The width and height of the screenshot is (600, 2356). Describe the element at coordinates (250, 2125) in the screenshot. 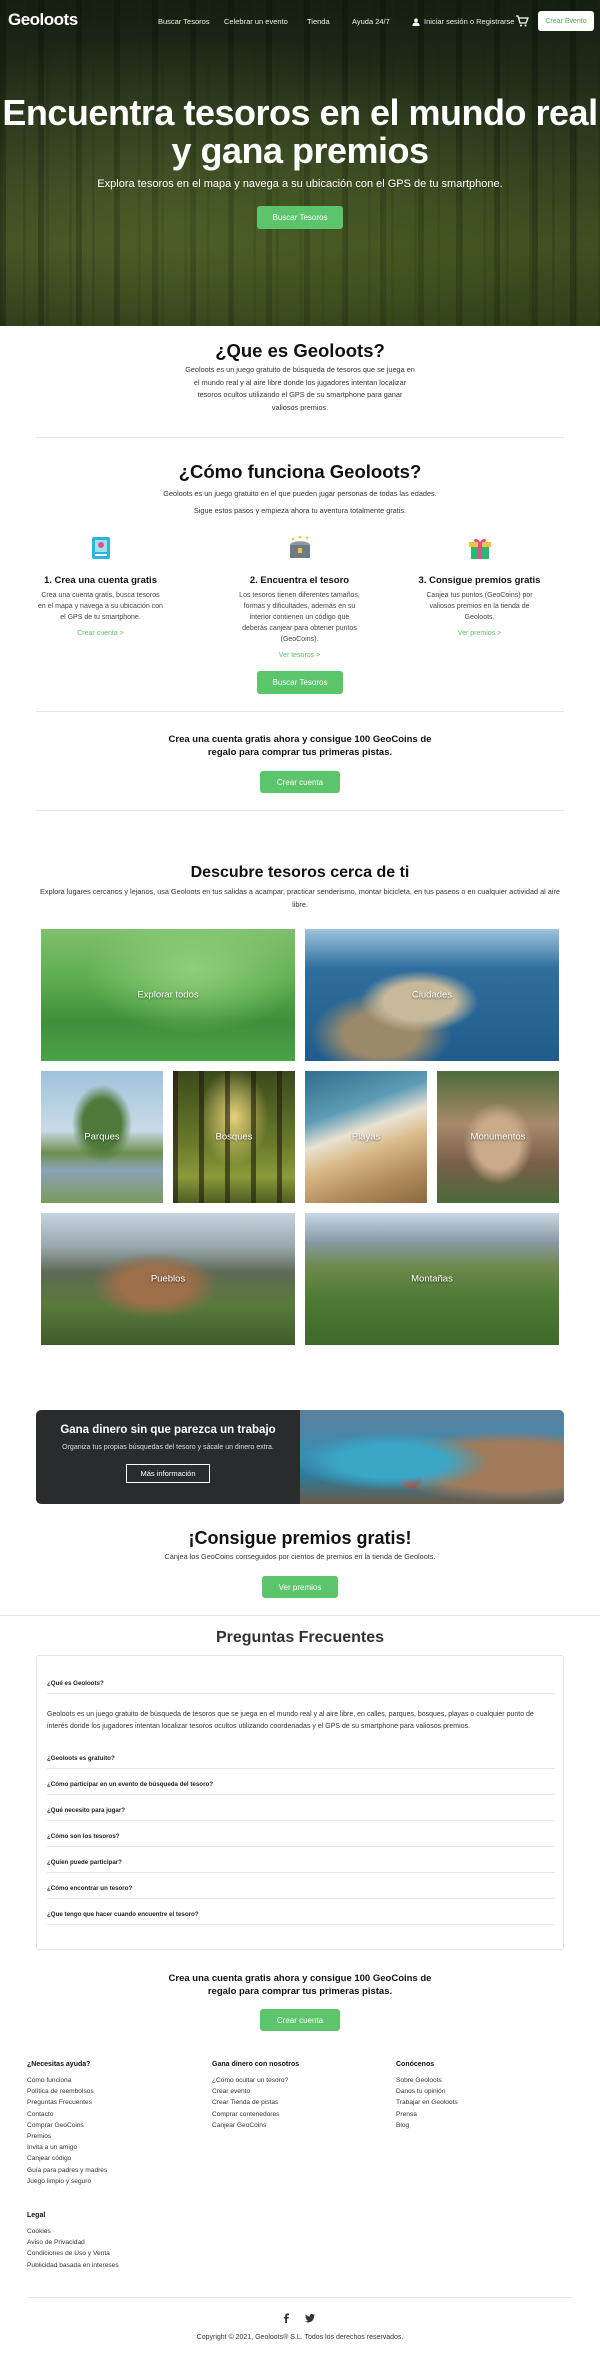

I see `footer-link: Canjear GeoCoins` at that location.